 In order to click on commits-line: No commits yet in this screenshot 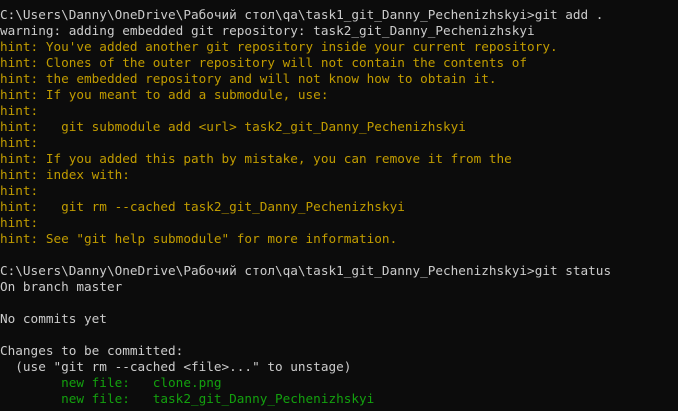, I will do `click(53, 318)`.